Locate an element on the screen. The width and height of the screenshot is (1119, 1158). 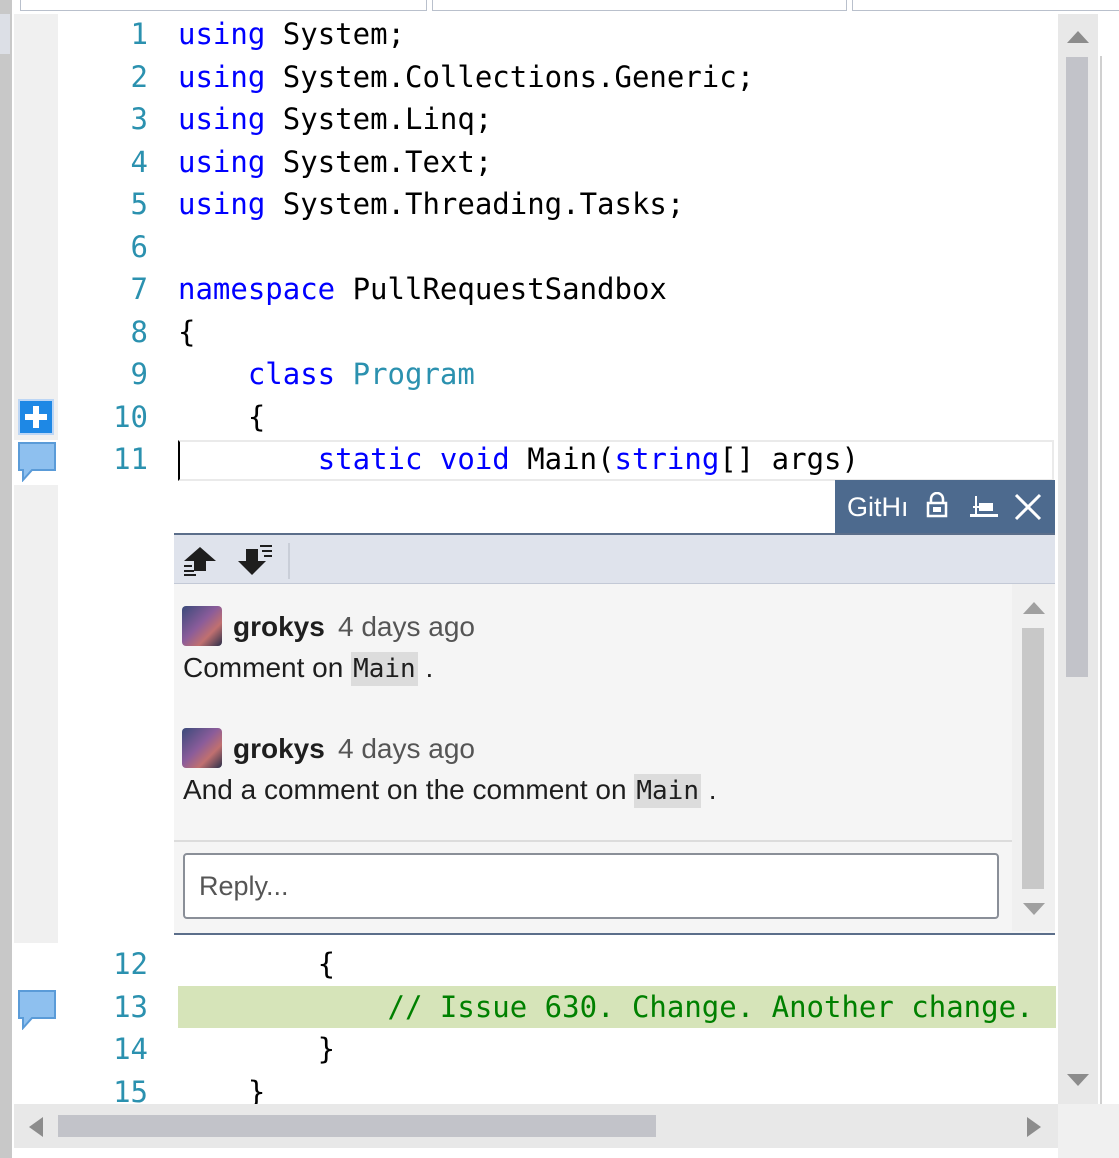
code-line: class Program is located at coordinates (326, 374).